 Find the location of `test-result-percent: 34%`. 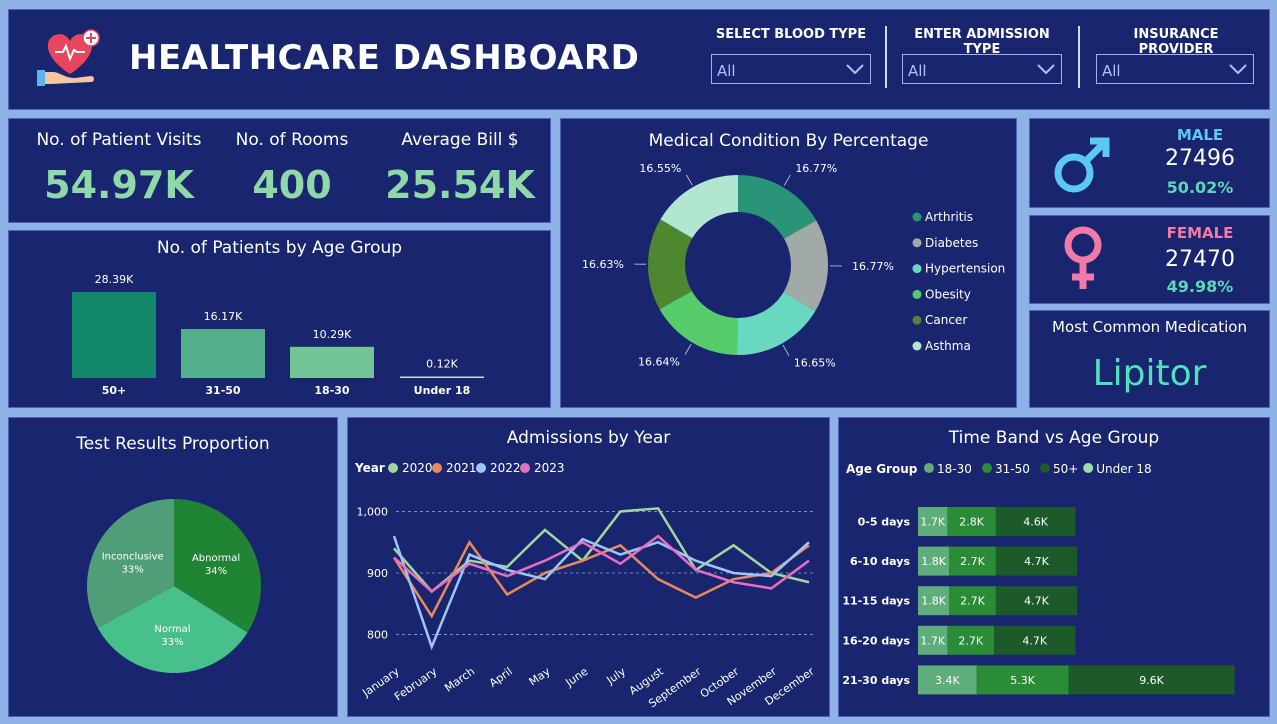

test-result-percent: 34% is located at coordinates (216, 571).